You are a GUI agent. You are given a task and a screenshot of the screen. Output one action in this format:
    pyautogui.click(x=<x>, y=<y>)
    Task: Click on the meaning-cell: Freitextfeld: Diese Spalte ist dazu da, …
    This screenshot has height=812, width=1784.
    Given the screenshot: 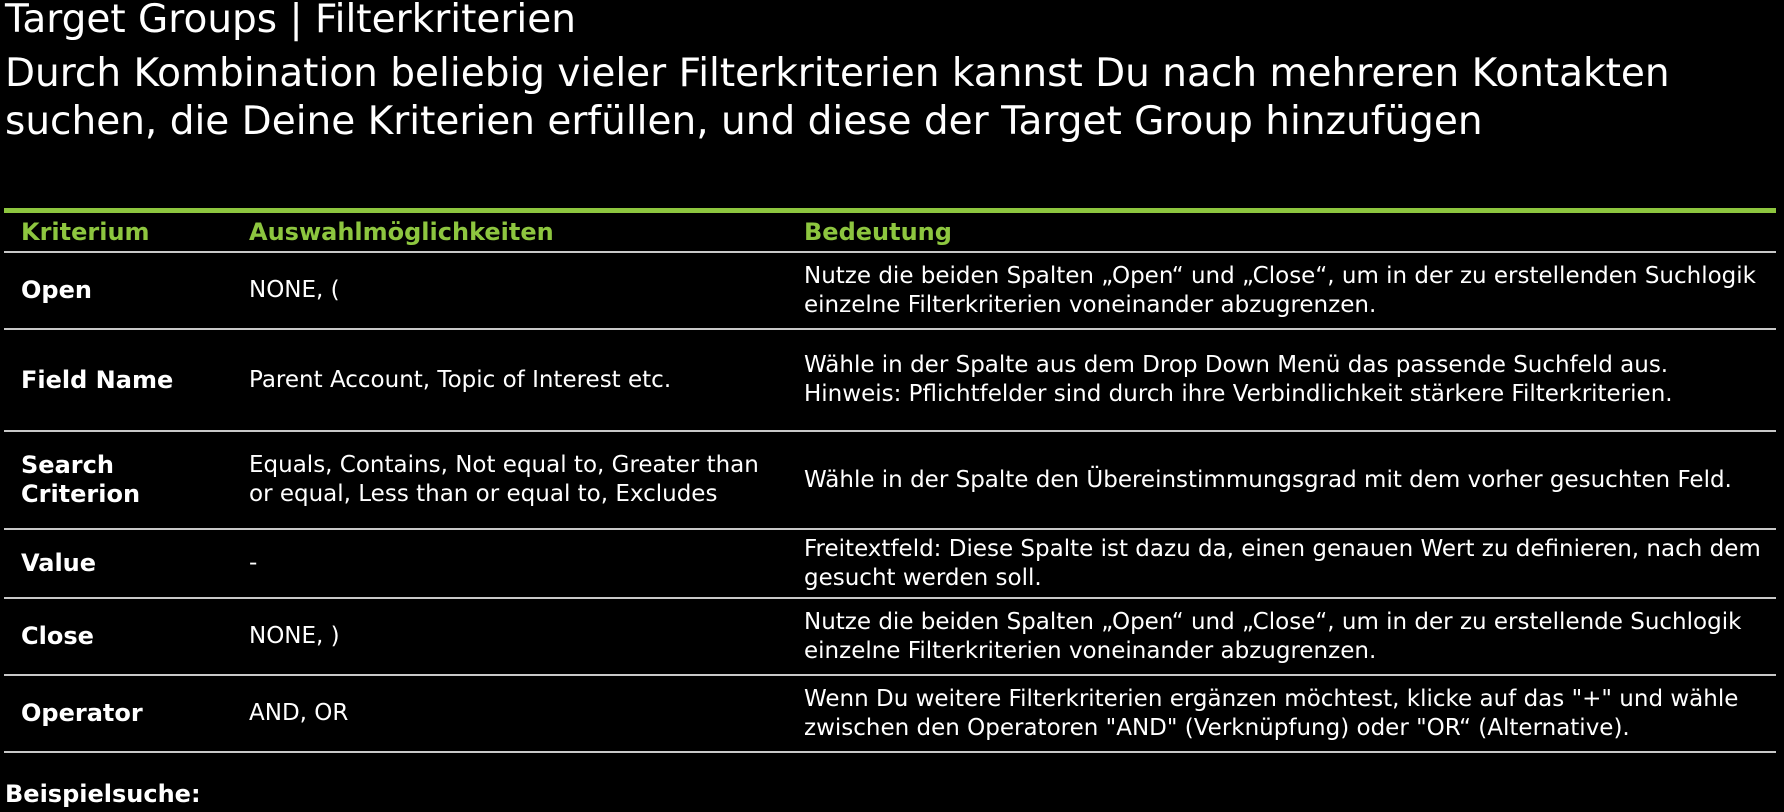 What is the action you would take?
    pyautogui.click(x=1282, y=564)
    